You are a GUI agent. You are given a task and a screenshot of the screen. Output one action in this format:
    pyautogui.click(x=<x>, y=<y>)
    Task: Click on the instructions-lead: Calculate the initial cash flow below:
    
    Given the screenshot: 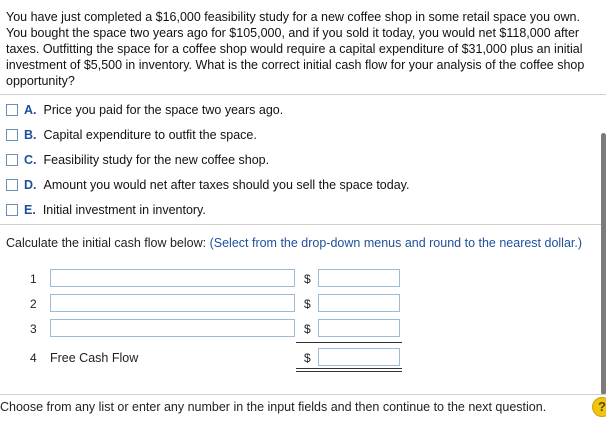 What is the action you would take?
    pyautogui.click(x=106, y=243)
    